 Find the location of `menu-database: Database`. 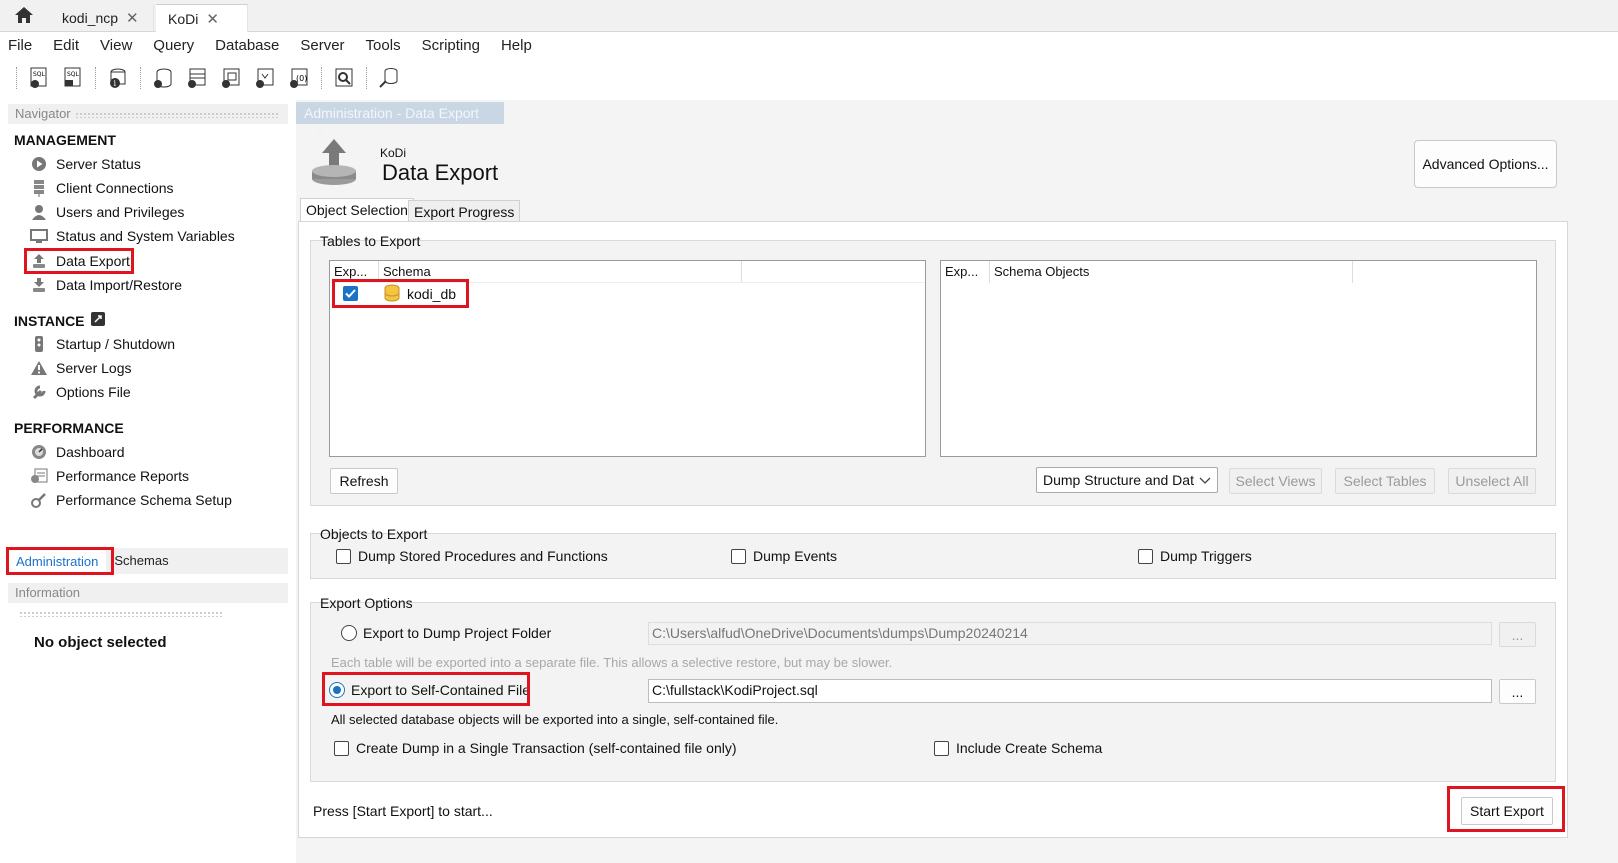

menu-database: Database is located at coordinates (247, 45).